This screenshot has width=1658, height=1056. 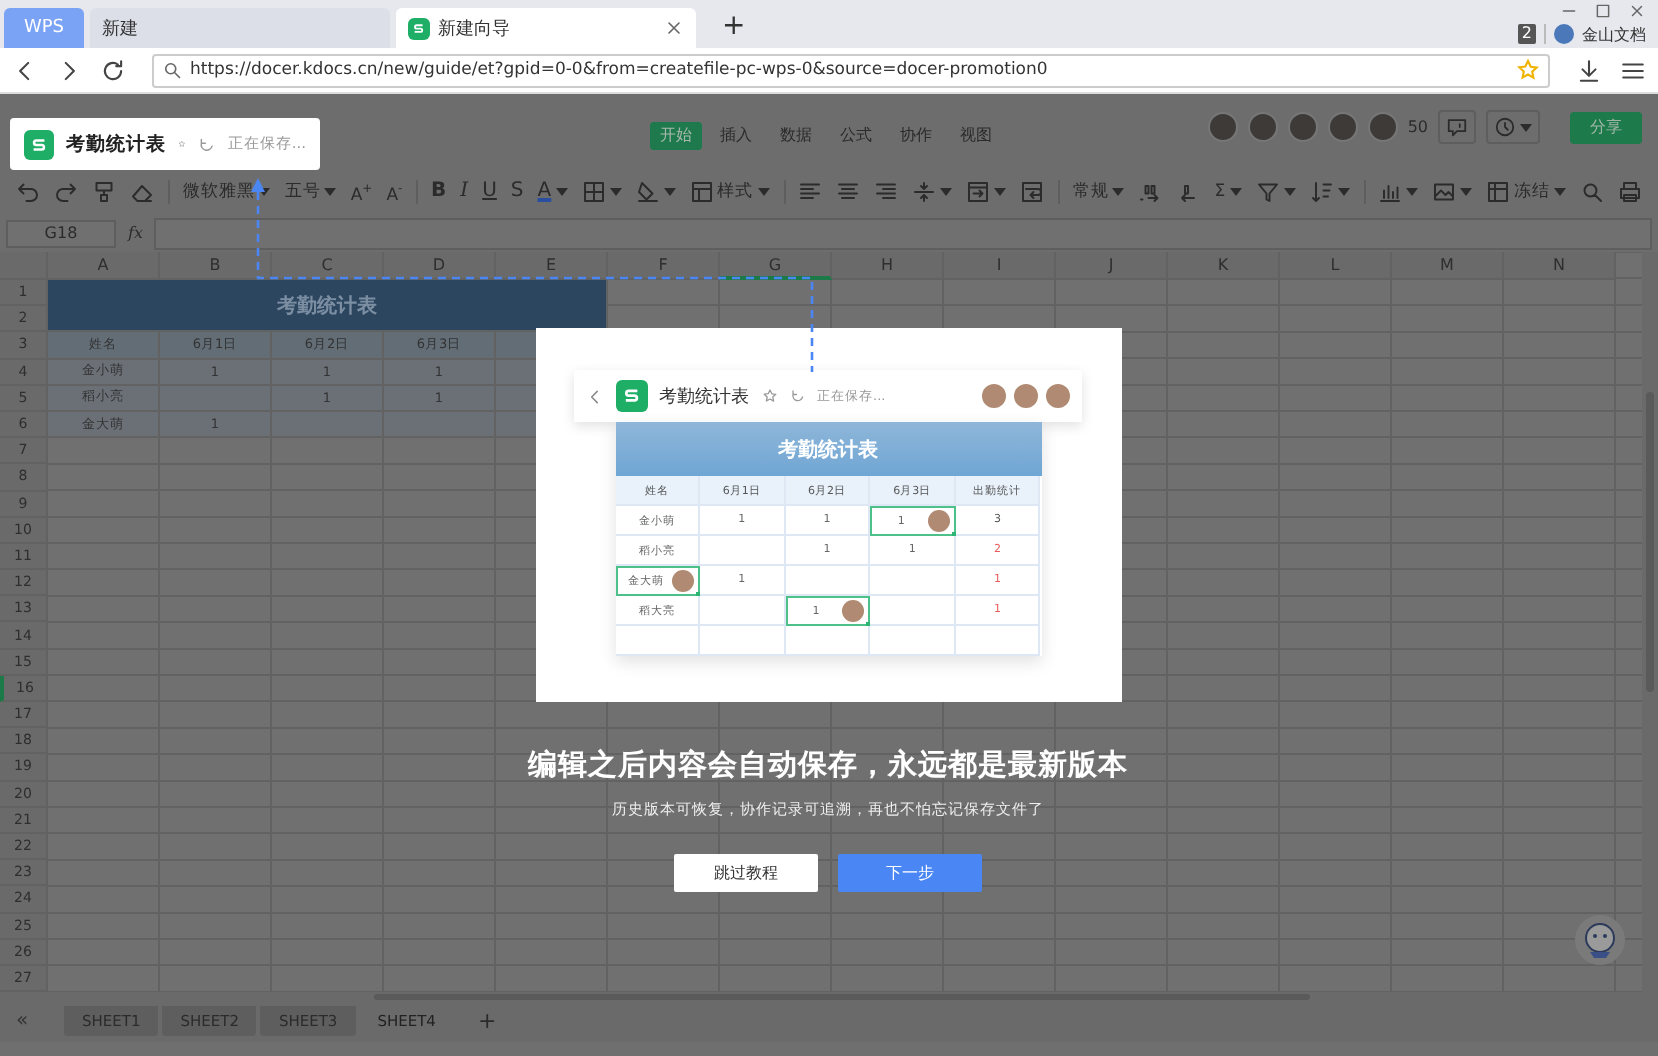 I want to click on url-field: https://docer.kdocs.cn/new/guide/et?gpid=0-0&from=createfile-pc-wps-0&source=docer-promotion0, so click(x=851, y=70).